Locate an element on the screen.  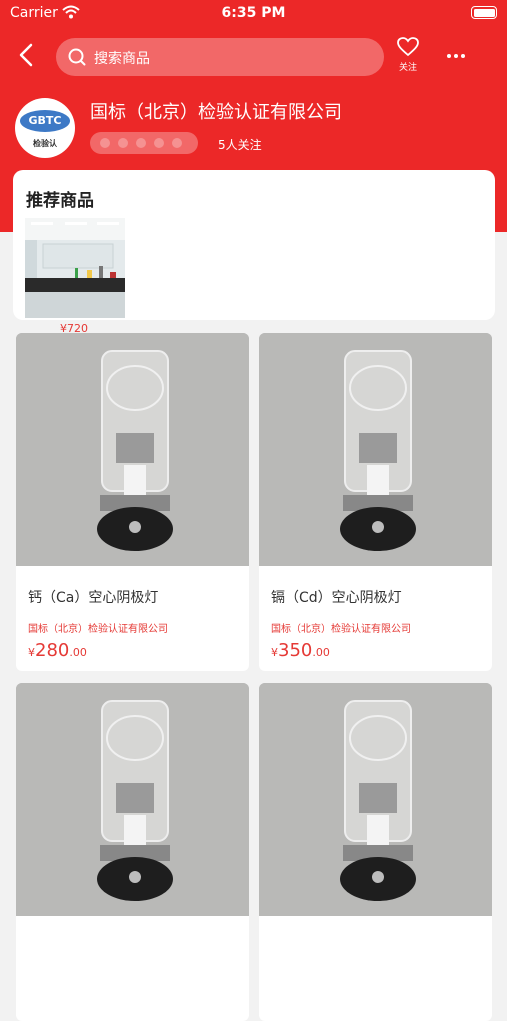
heart-icon is located at coordinates (408, 47).